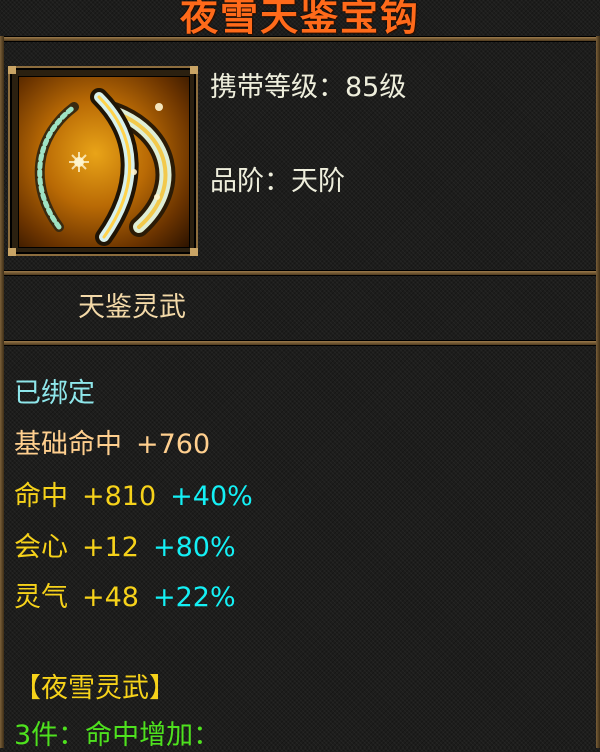  I want to click on stat-line: 灵气 +48 +22%, so click(125, 598).